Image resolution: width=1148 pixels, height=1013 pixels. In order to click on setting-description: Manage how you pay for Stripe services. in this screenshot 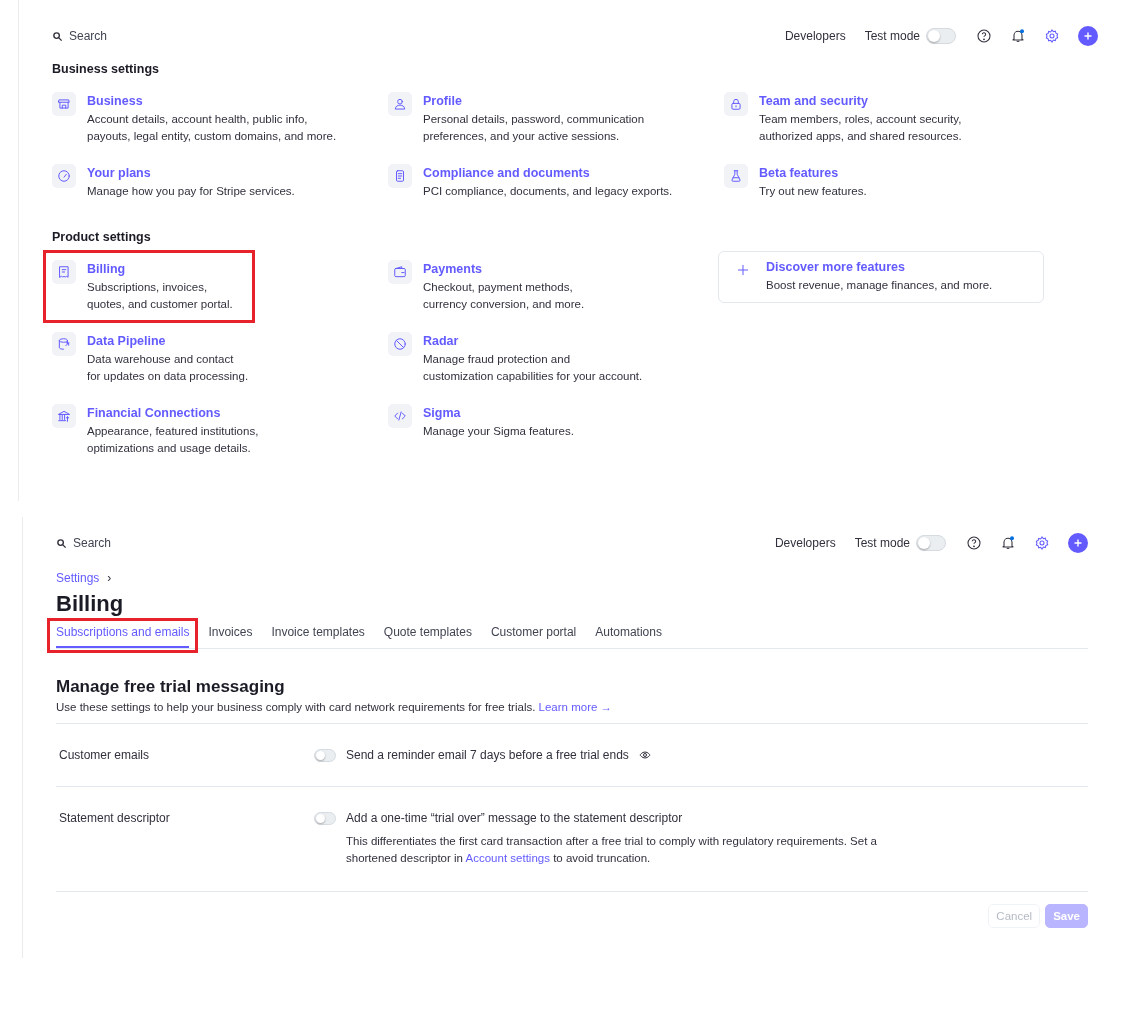, I will do `click(191, 191)`.